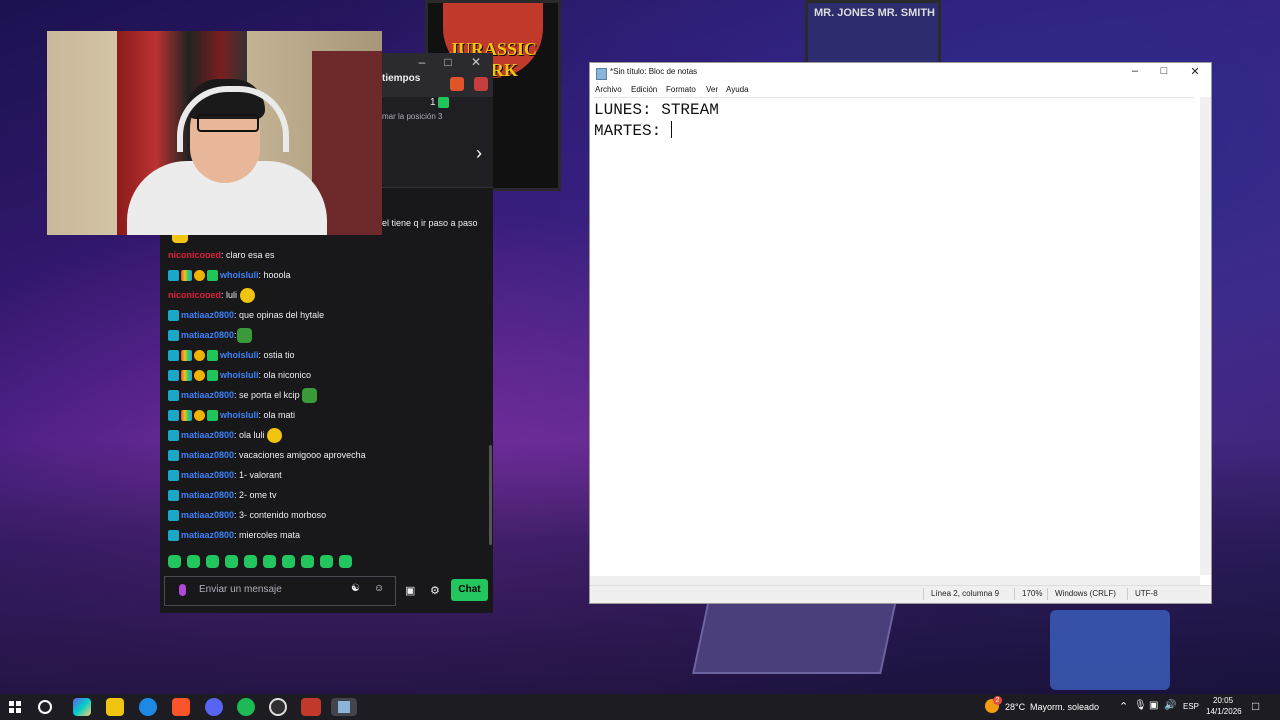  Describe the element at coordinates (1110, 650) in the screenshot. I see `laundry-basket` at that location.